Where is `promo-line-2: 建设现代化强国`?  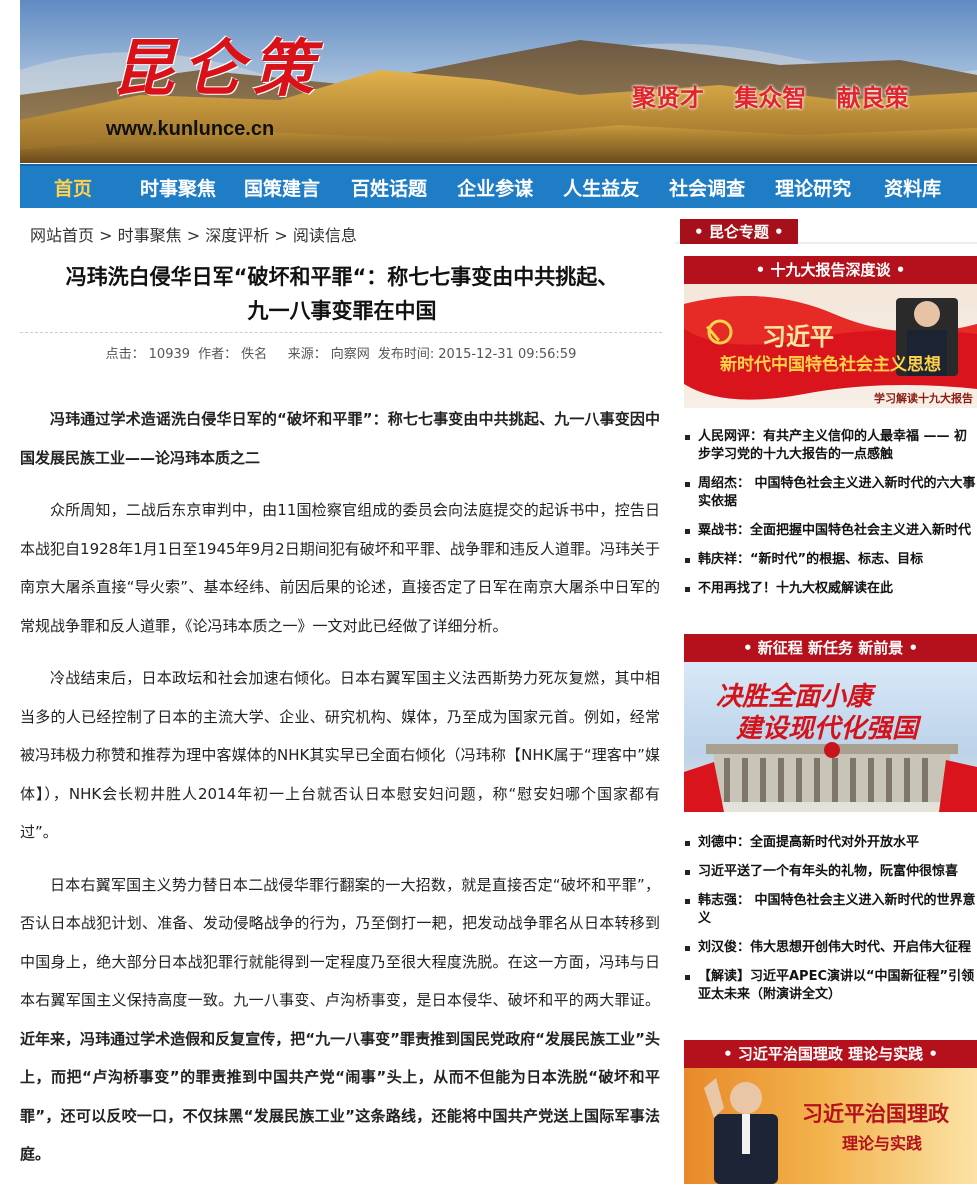
promo-line-2: 建设现代化强国 is located at coordinates (827, 729).